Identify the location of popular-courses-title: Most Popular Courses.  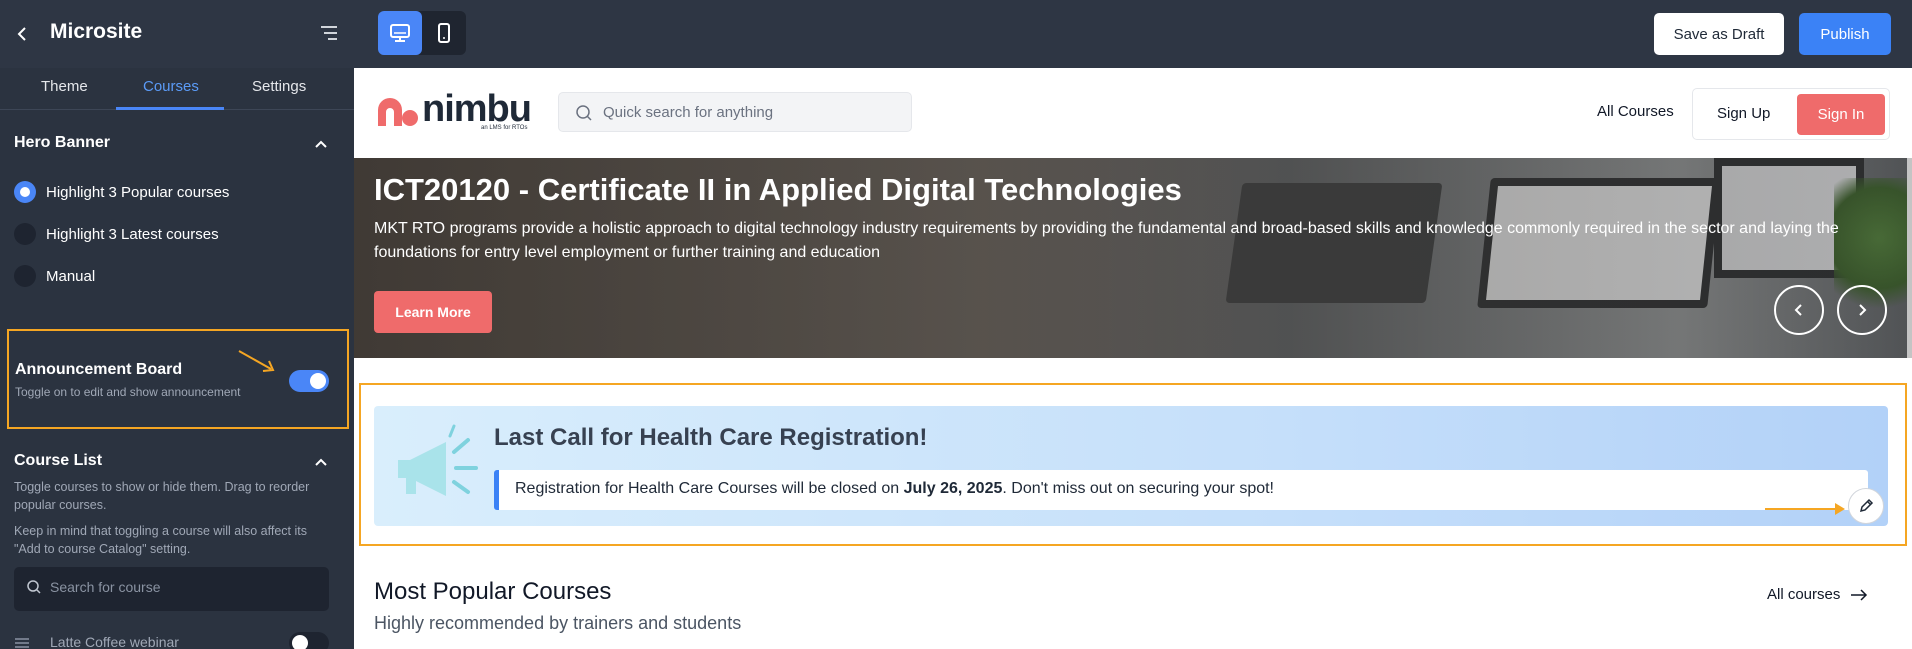
(493, 591).